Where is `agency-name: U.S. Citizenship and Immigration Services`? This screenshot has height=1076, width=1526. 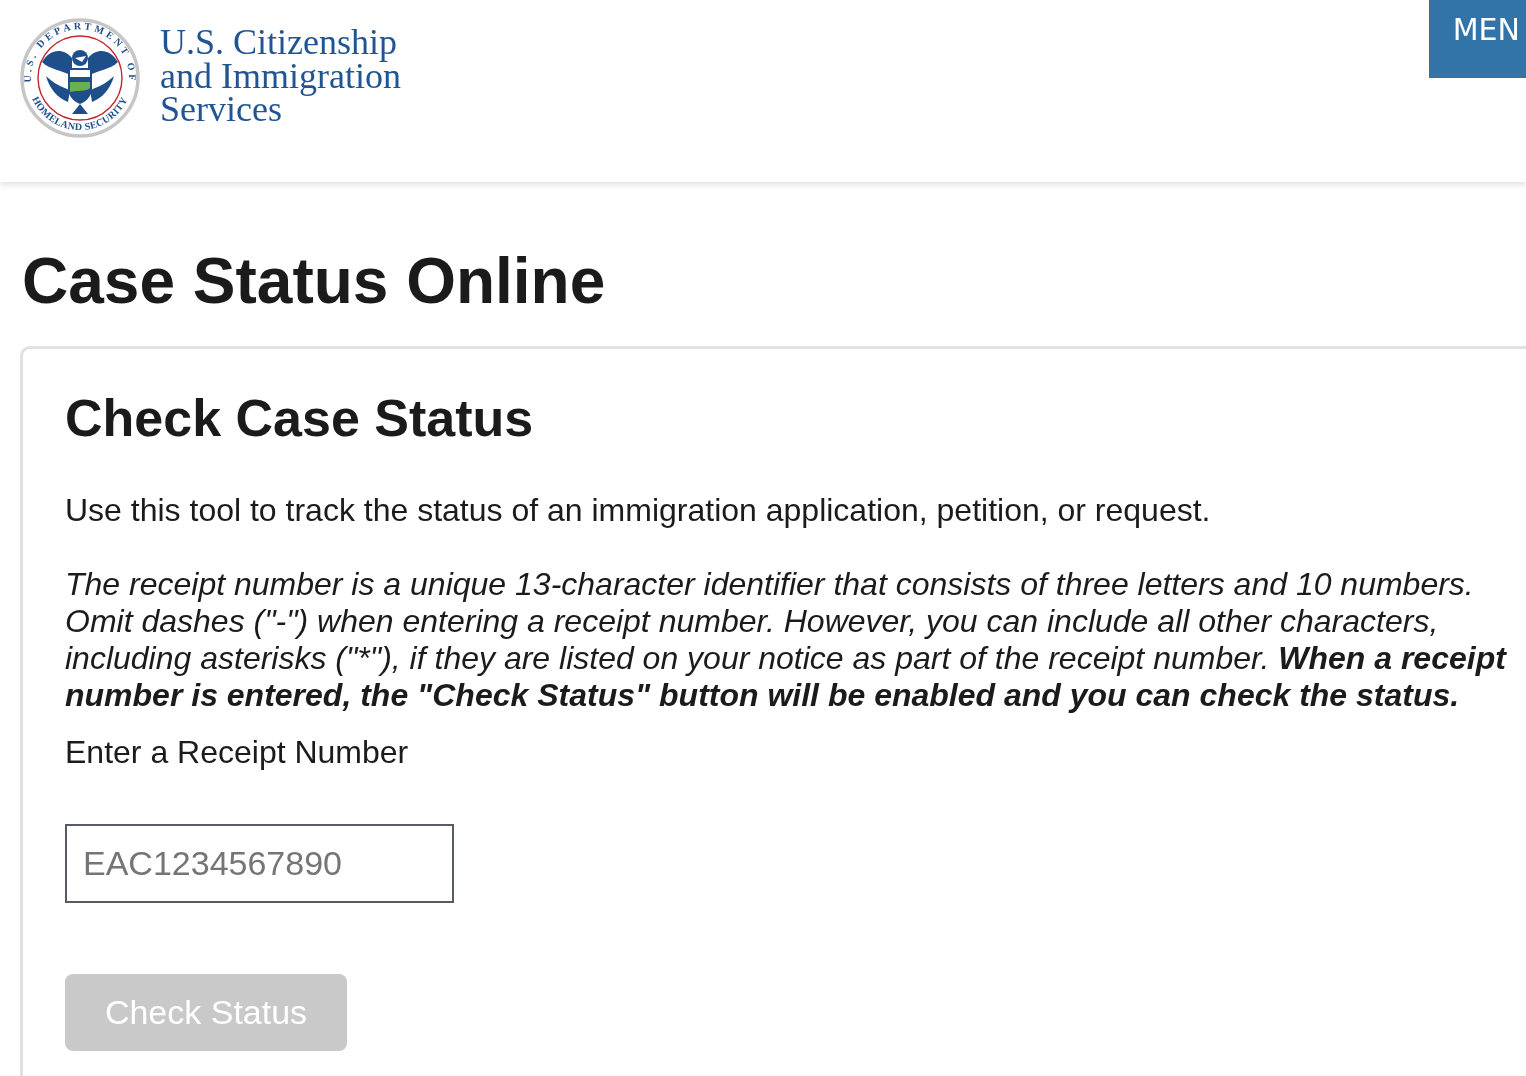 agency-name: U.S. Citizenship and Immigration Services is located at coordinates (280, 74).